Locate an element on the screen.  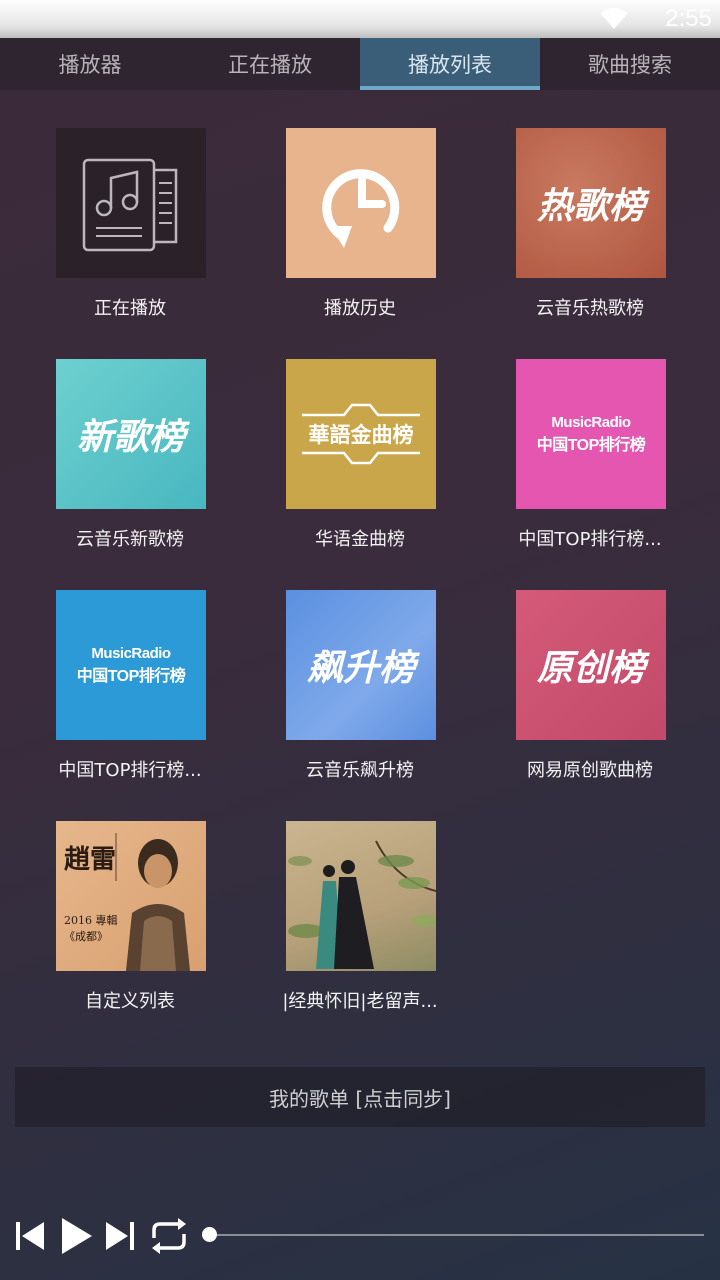
playlist-tile-original: 原创榜 网易原创歌曲榜 is located at coordinates (590, 690).